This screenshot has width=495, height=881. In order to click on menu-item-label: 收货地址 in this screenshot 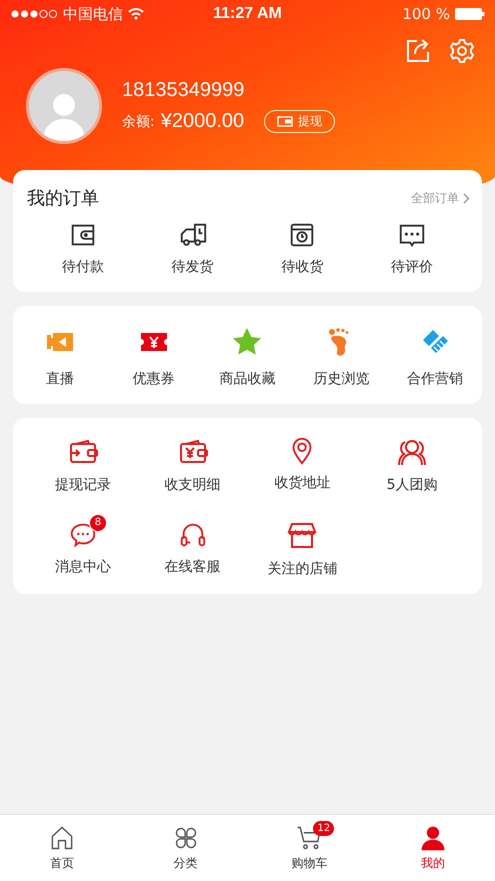, I will do `click(302, 483)`.